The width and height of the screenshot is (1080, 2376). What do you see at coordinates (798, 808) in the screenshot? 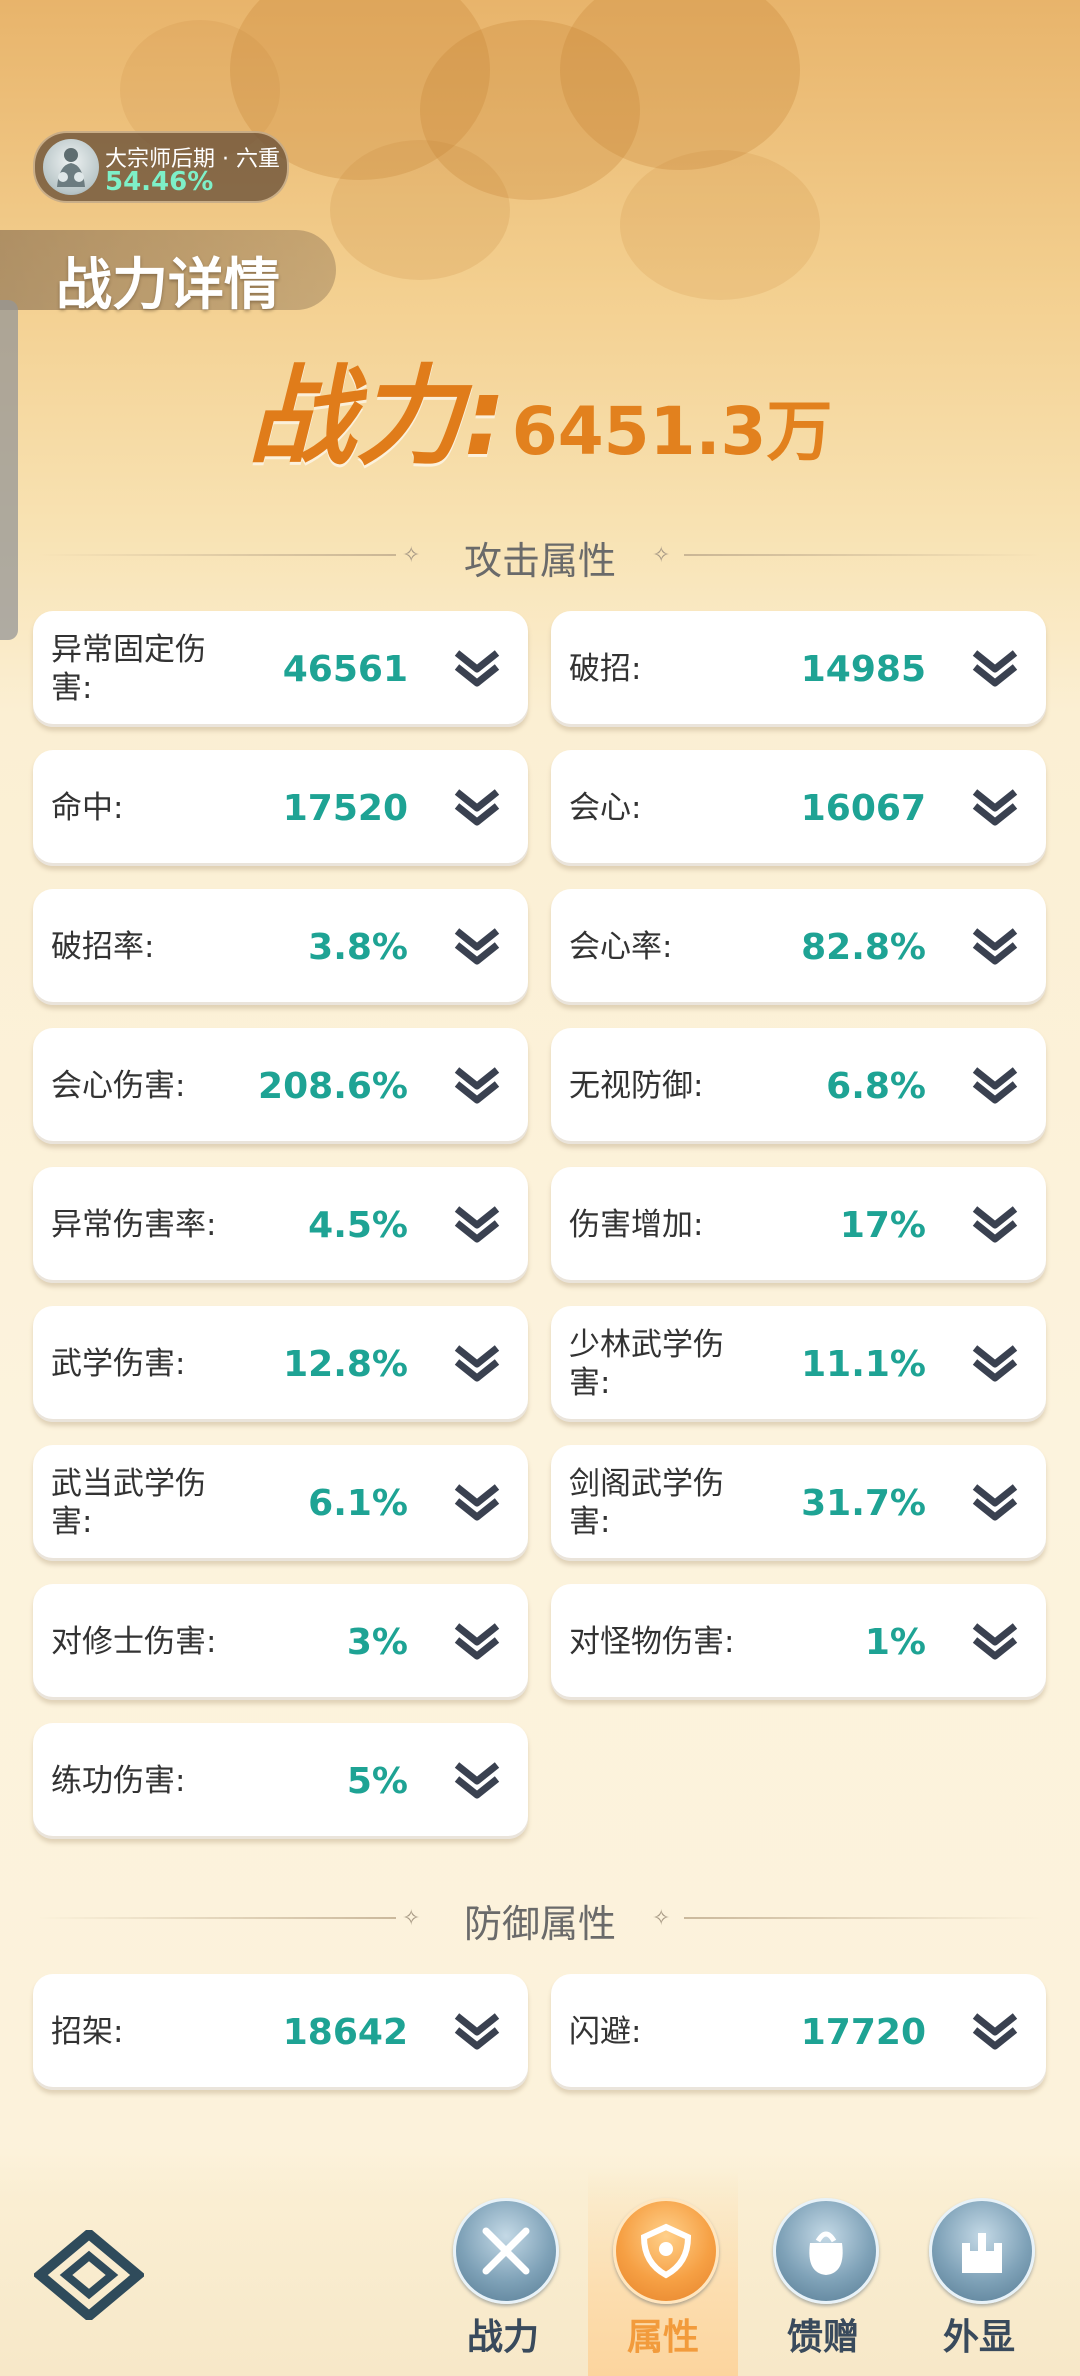
I see `stat-card: 会心: 16067` at bounding box center [798, 808].